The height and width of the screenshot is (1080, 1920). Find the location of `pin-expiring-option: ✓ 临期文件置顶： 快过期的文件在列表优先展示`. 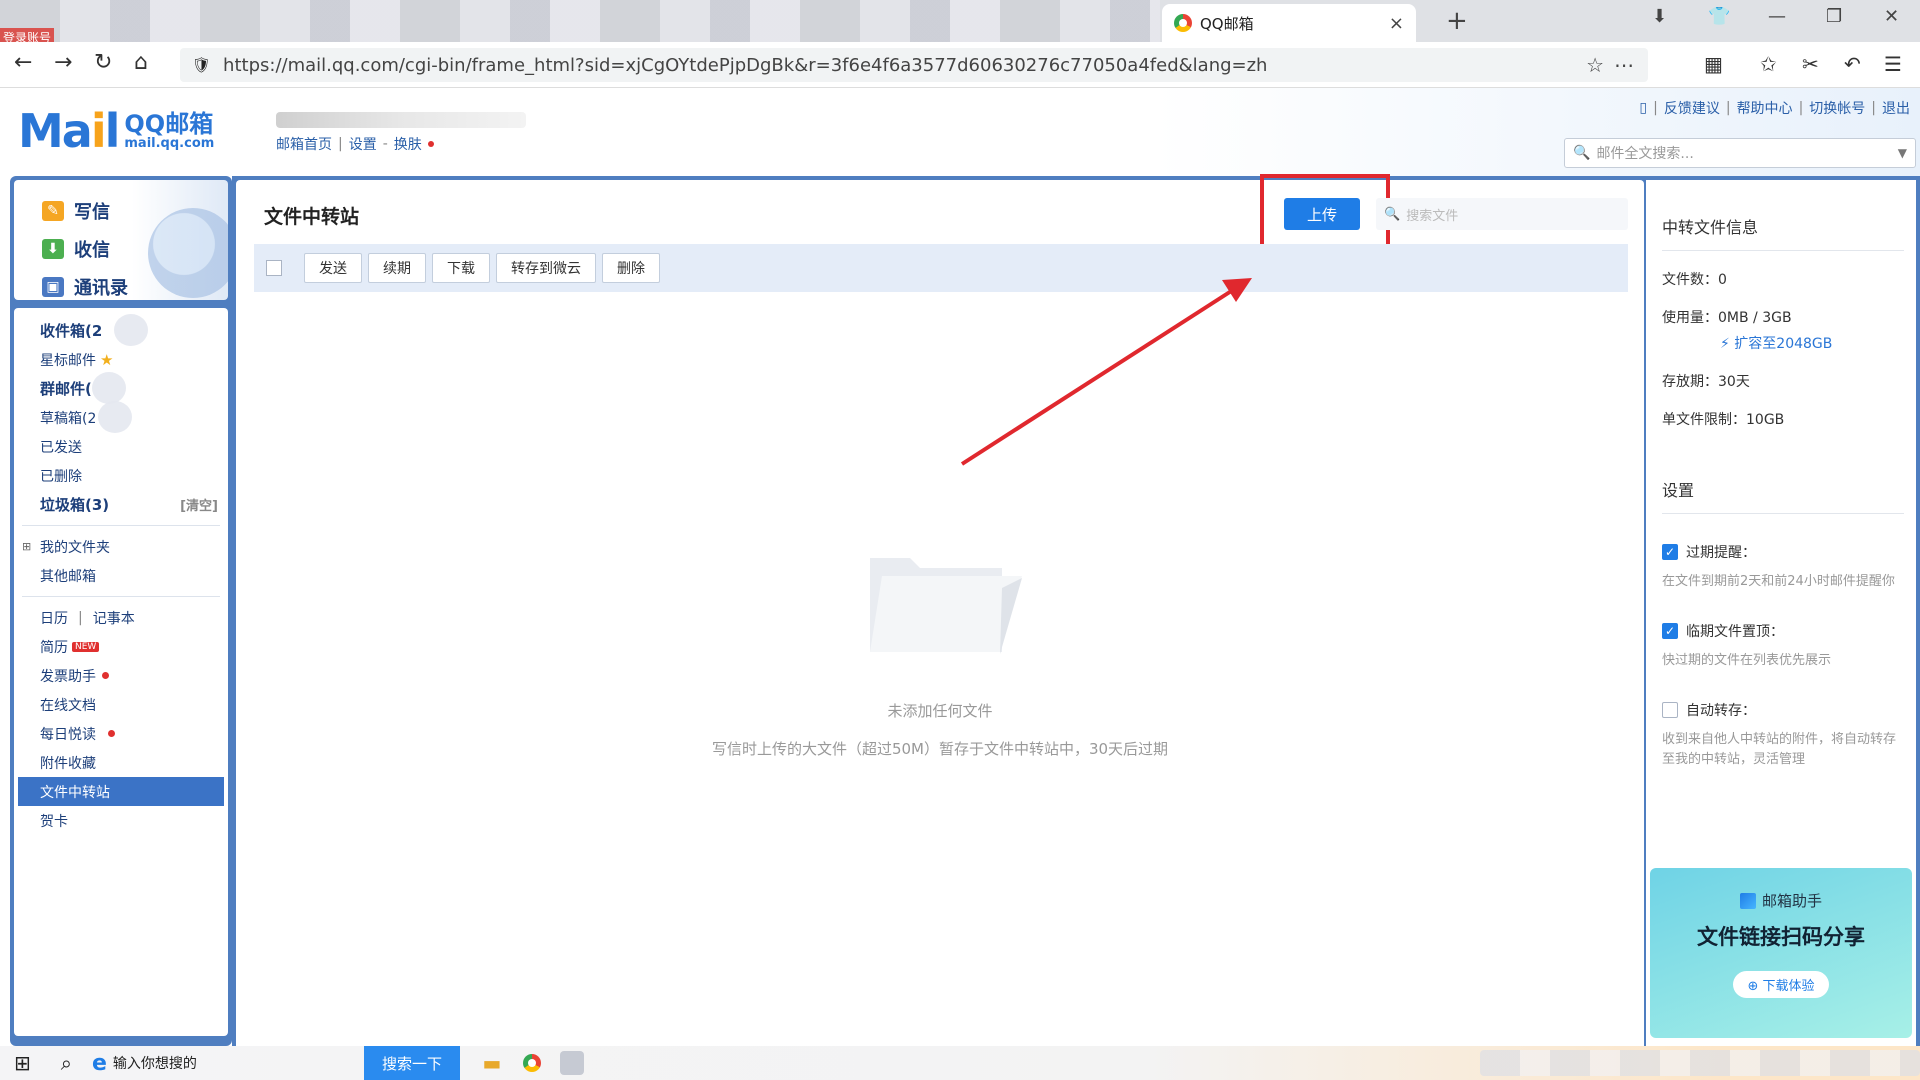

pin-expiring-option: ✓ 临期文件置顶： 快过期的文件在列表优先展示 is located at coordinates (1783, 646).